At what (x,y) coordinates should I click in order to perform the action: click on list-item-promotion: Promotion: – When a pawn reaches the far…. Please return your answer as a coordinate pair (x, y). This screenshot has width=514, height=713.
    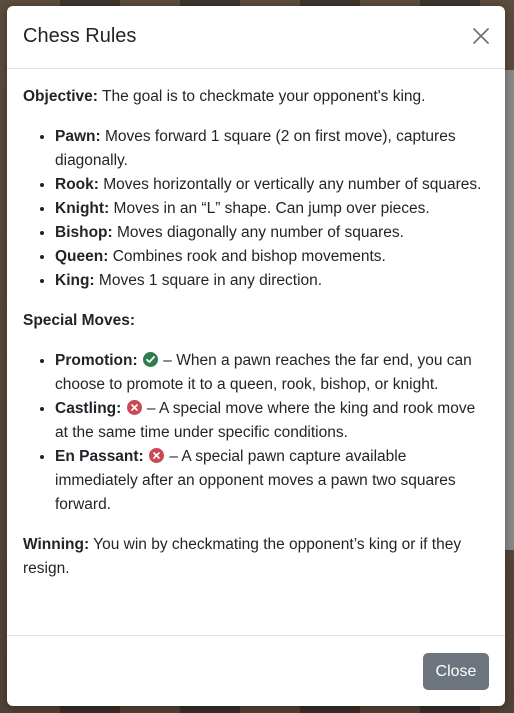
    Looking at the image, I should click on (272, 373).